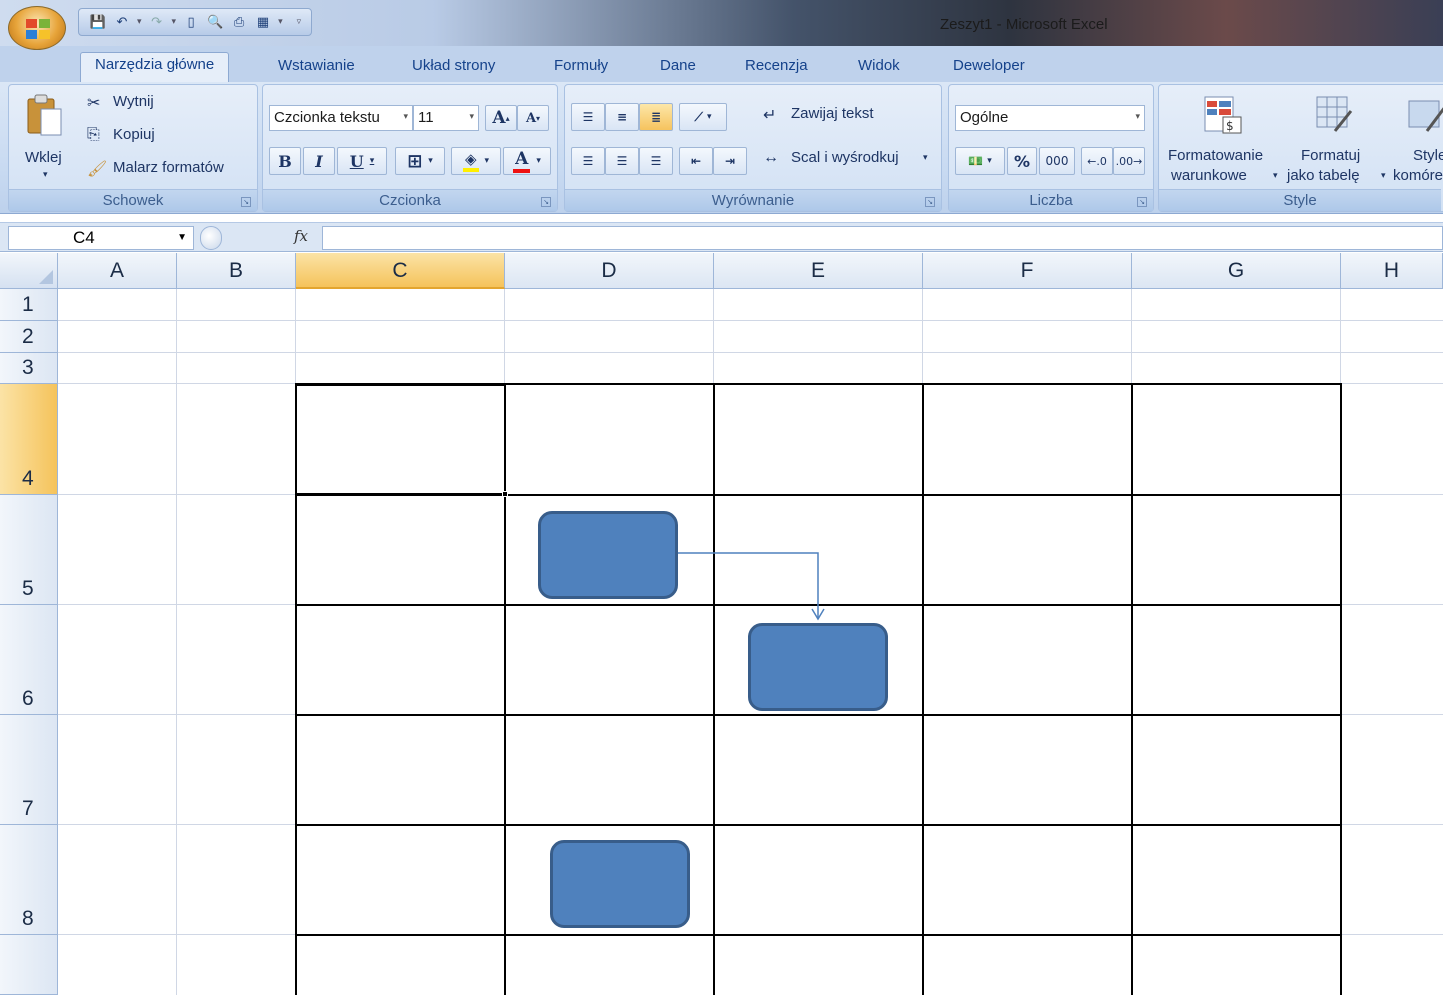 This screenshot has width=1443, height=995. Describe the element at coordinates (263, 22) in the screenshot. I see `table-icon: ▦` at that location.